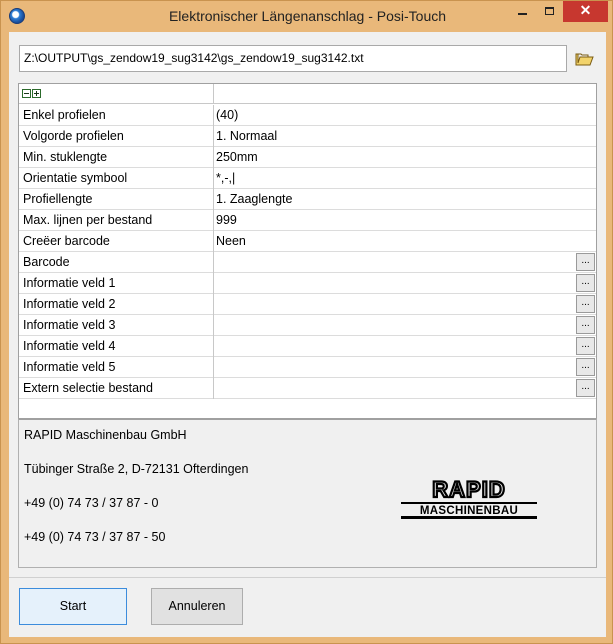 The image size is (613, 644). What do you see at coordinates (69, 304) in the screenshot?
I see `property-label: Informatie veld 2` at bounding box center [69, 304].